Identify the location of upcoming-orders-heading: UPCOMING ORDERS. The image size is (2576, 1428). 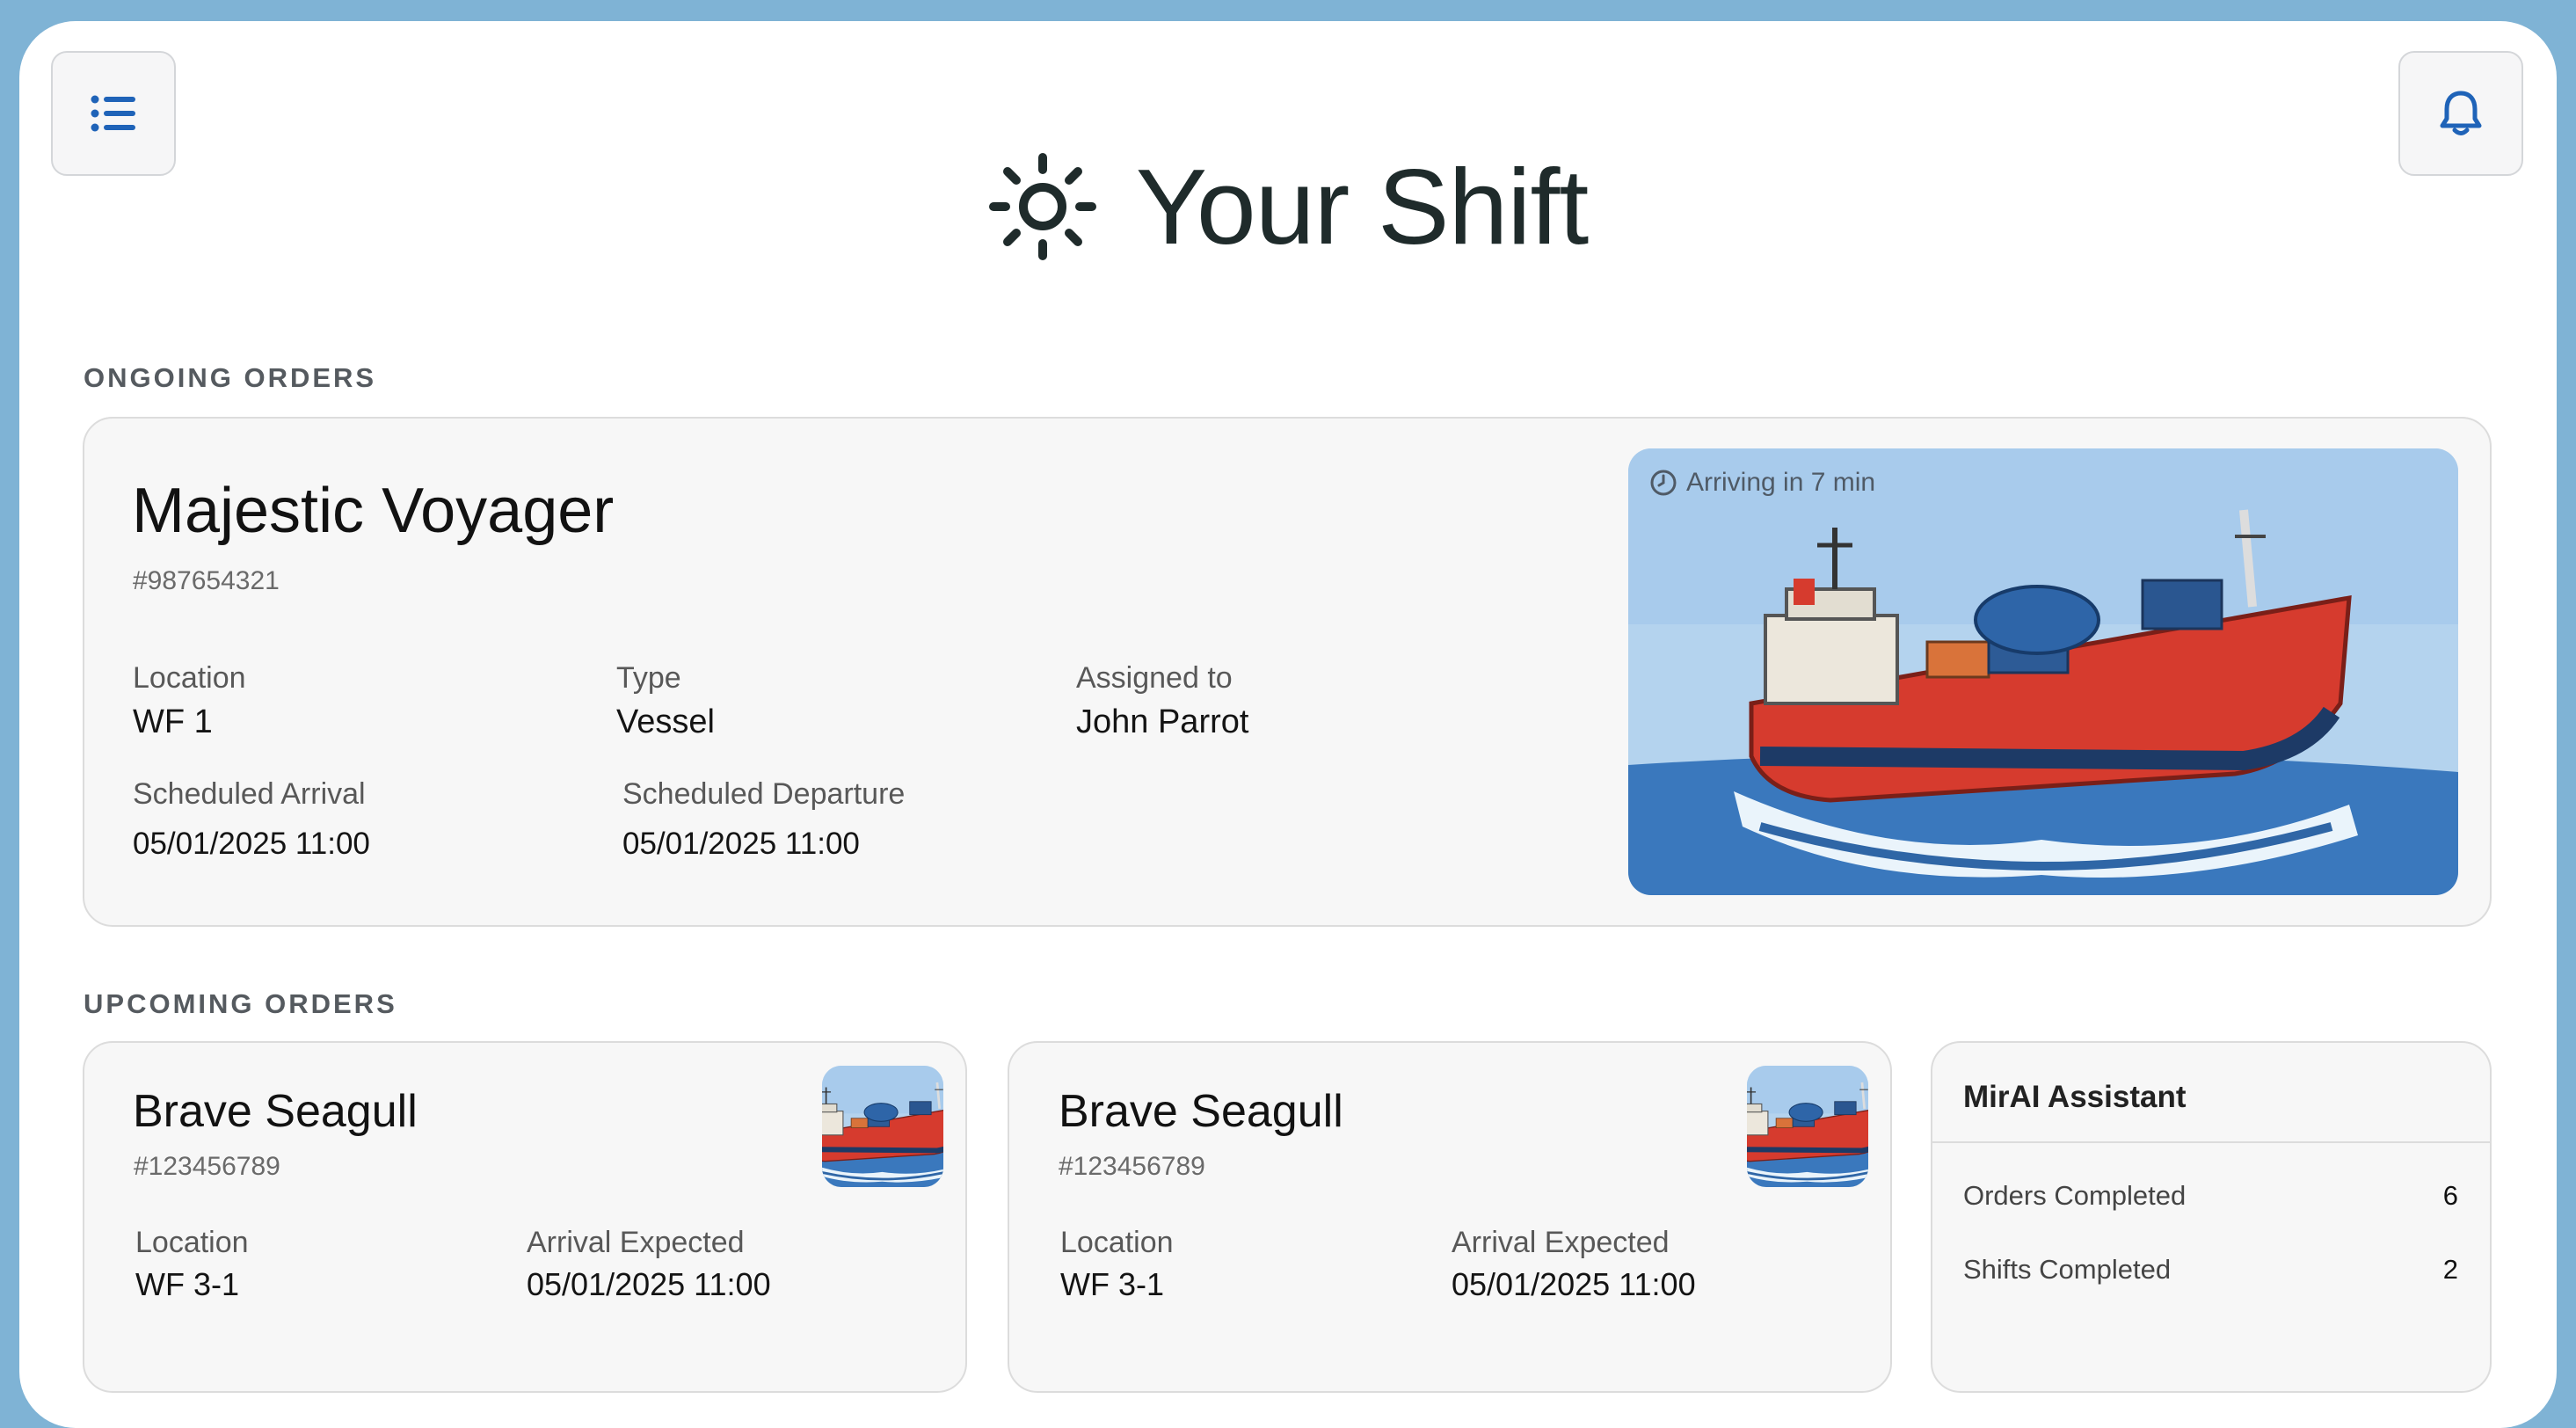
(240, 1003).